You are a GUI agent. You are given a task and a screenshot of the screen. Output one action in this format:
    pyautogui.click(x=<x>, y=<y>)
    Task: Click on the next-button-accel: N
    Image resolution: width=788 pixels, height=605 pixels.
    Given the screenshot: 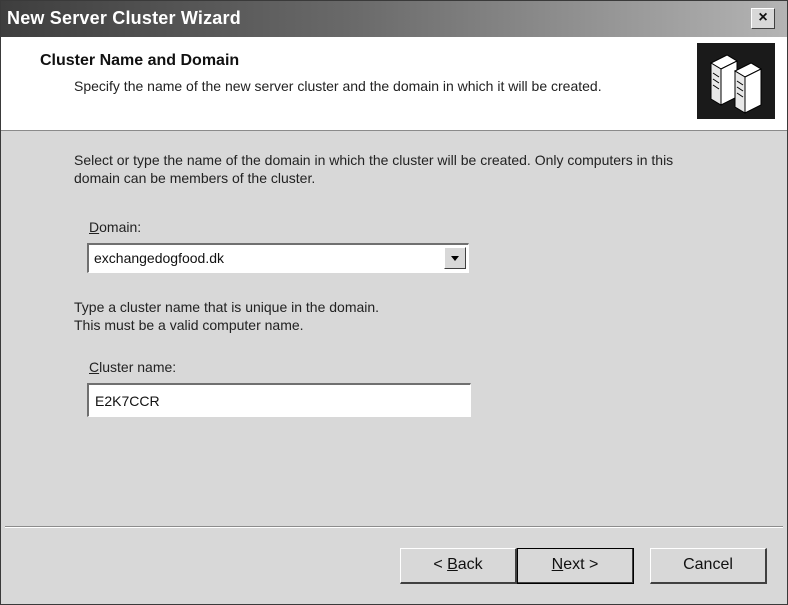 What is the action you would take?
    pyautogui.click(x=557, y=564)
    